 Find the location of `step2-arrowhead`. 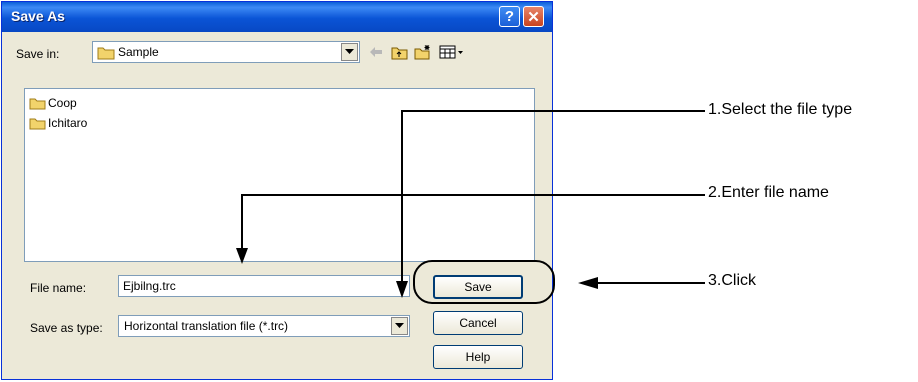

step2-arrowhead is located at coordinates (242, 256).